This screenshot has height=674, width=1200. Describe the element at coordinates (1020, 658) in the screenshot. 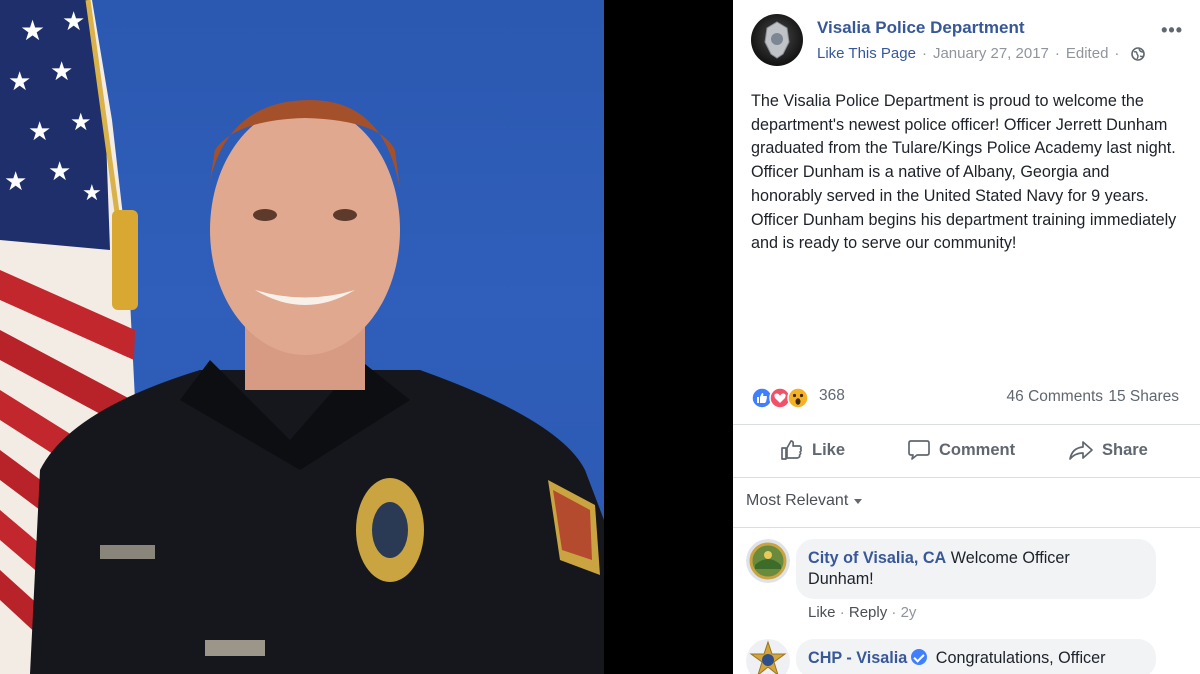

I see `comment-text: Congratulations, Officer` at that location.